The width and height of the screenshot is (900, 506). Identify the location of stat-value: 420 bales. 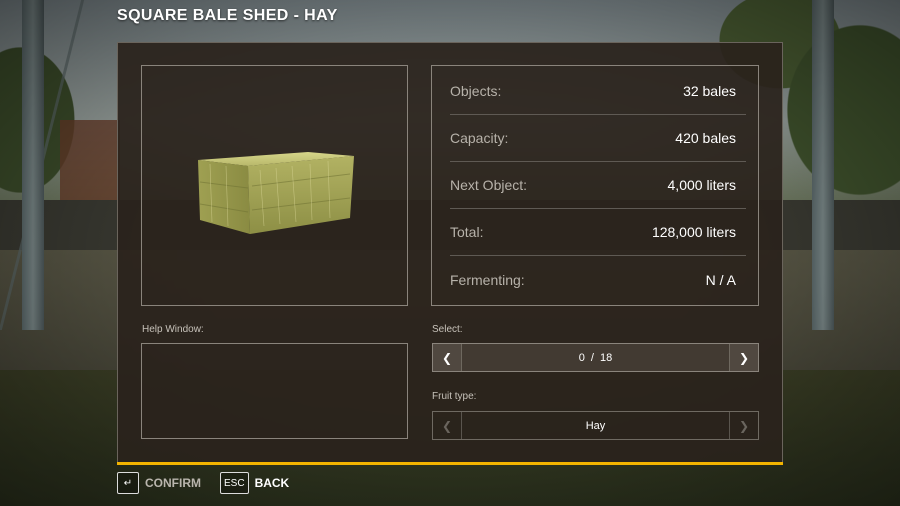
(705, 138).